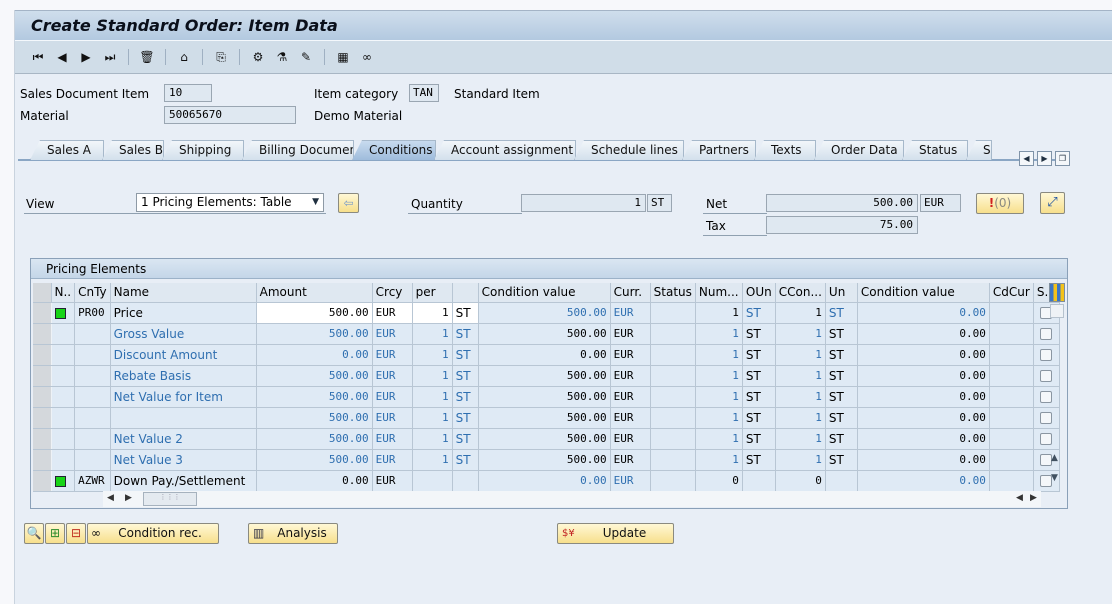 This screenshot has width=1112, height=604. I want to click on tab-scroll-right-button: ▶, so click(1044, 158).